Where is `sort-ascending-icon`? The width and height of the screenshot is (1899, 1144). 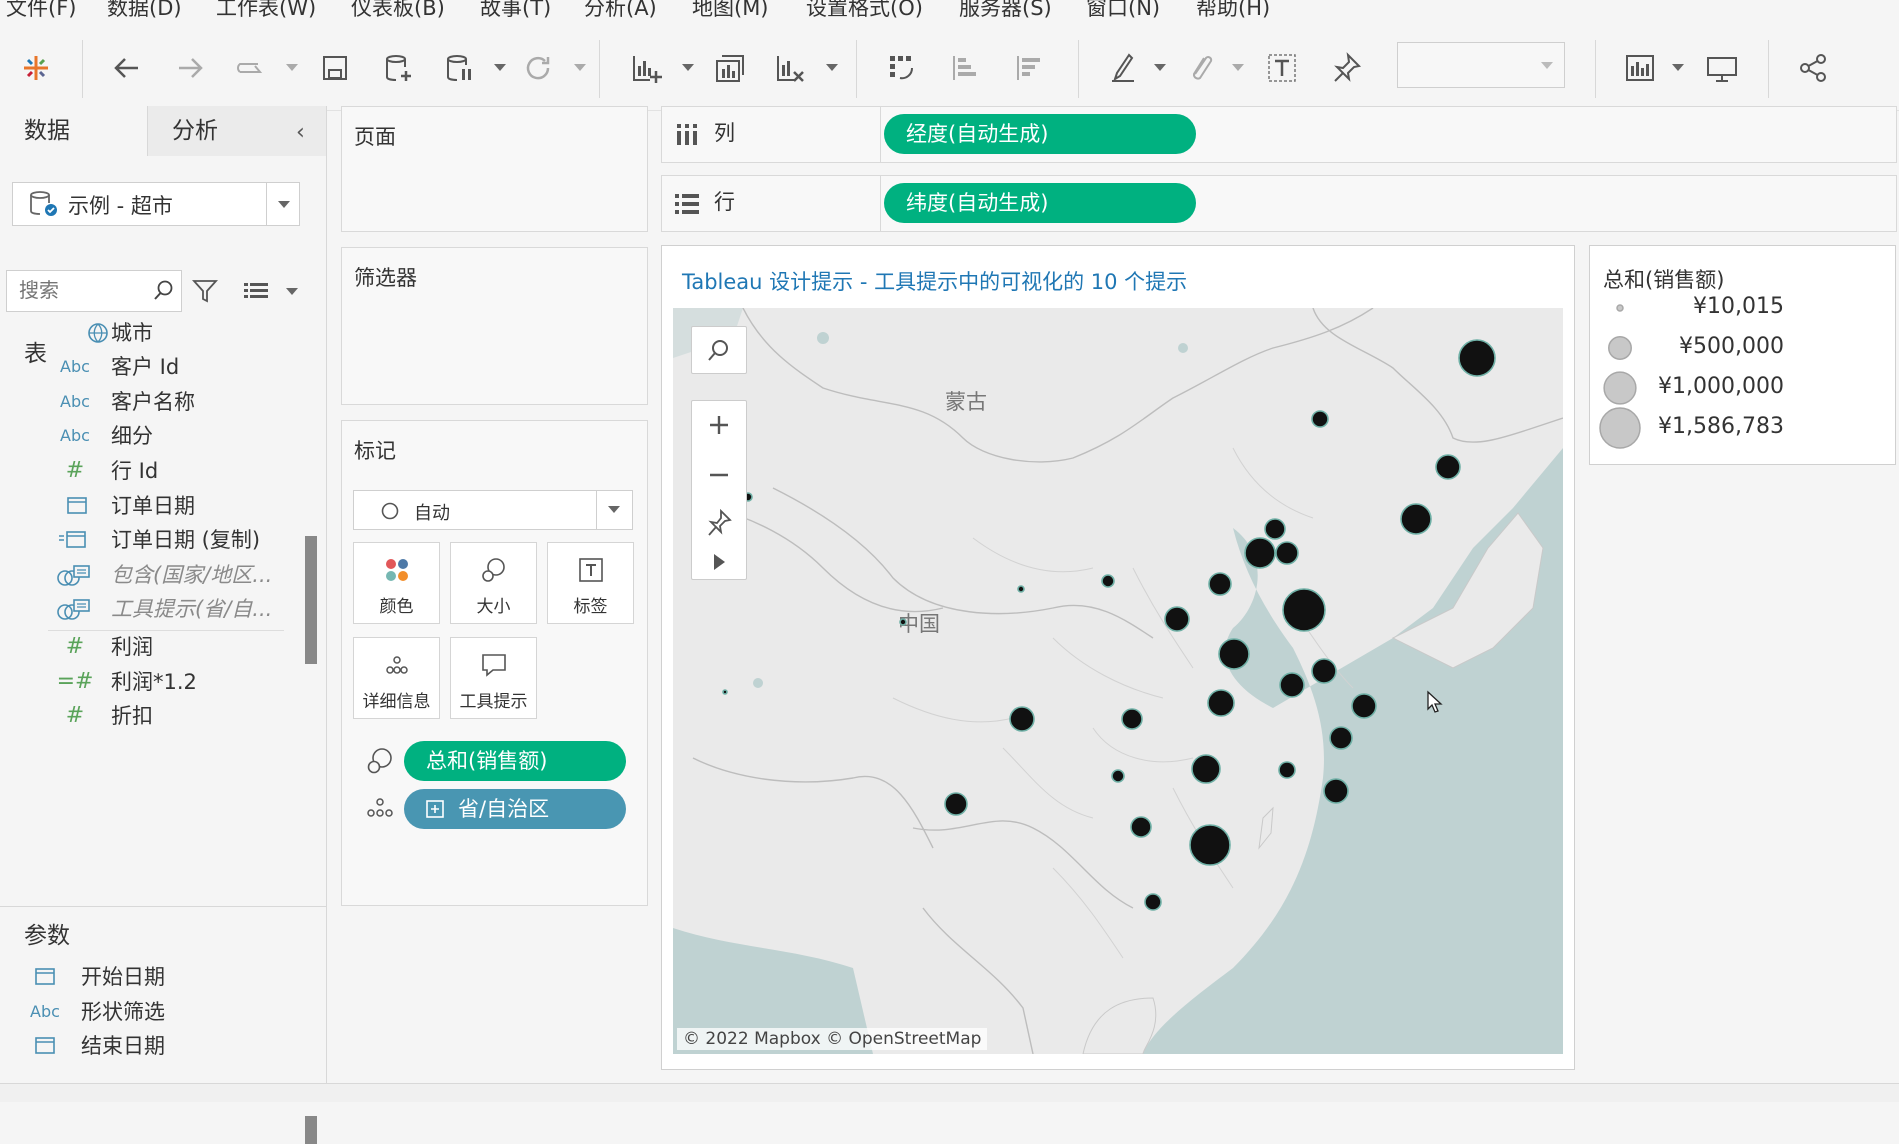 sort-ascending-icon is located at coordinates (966, 68).